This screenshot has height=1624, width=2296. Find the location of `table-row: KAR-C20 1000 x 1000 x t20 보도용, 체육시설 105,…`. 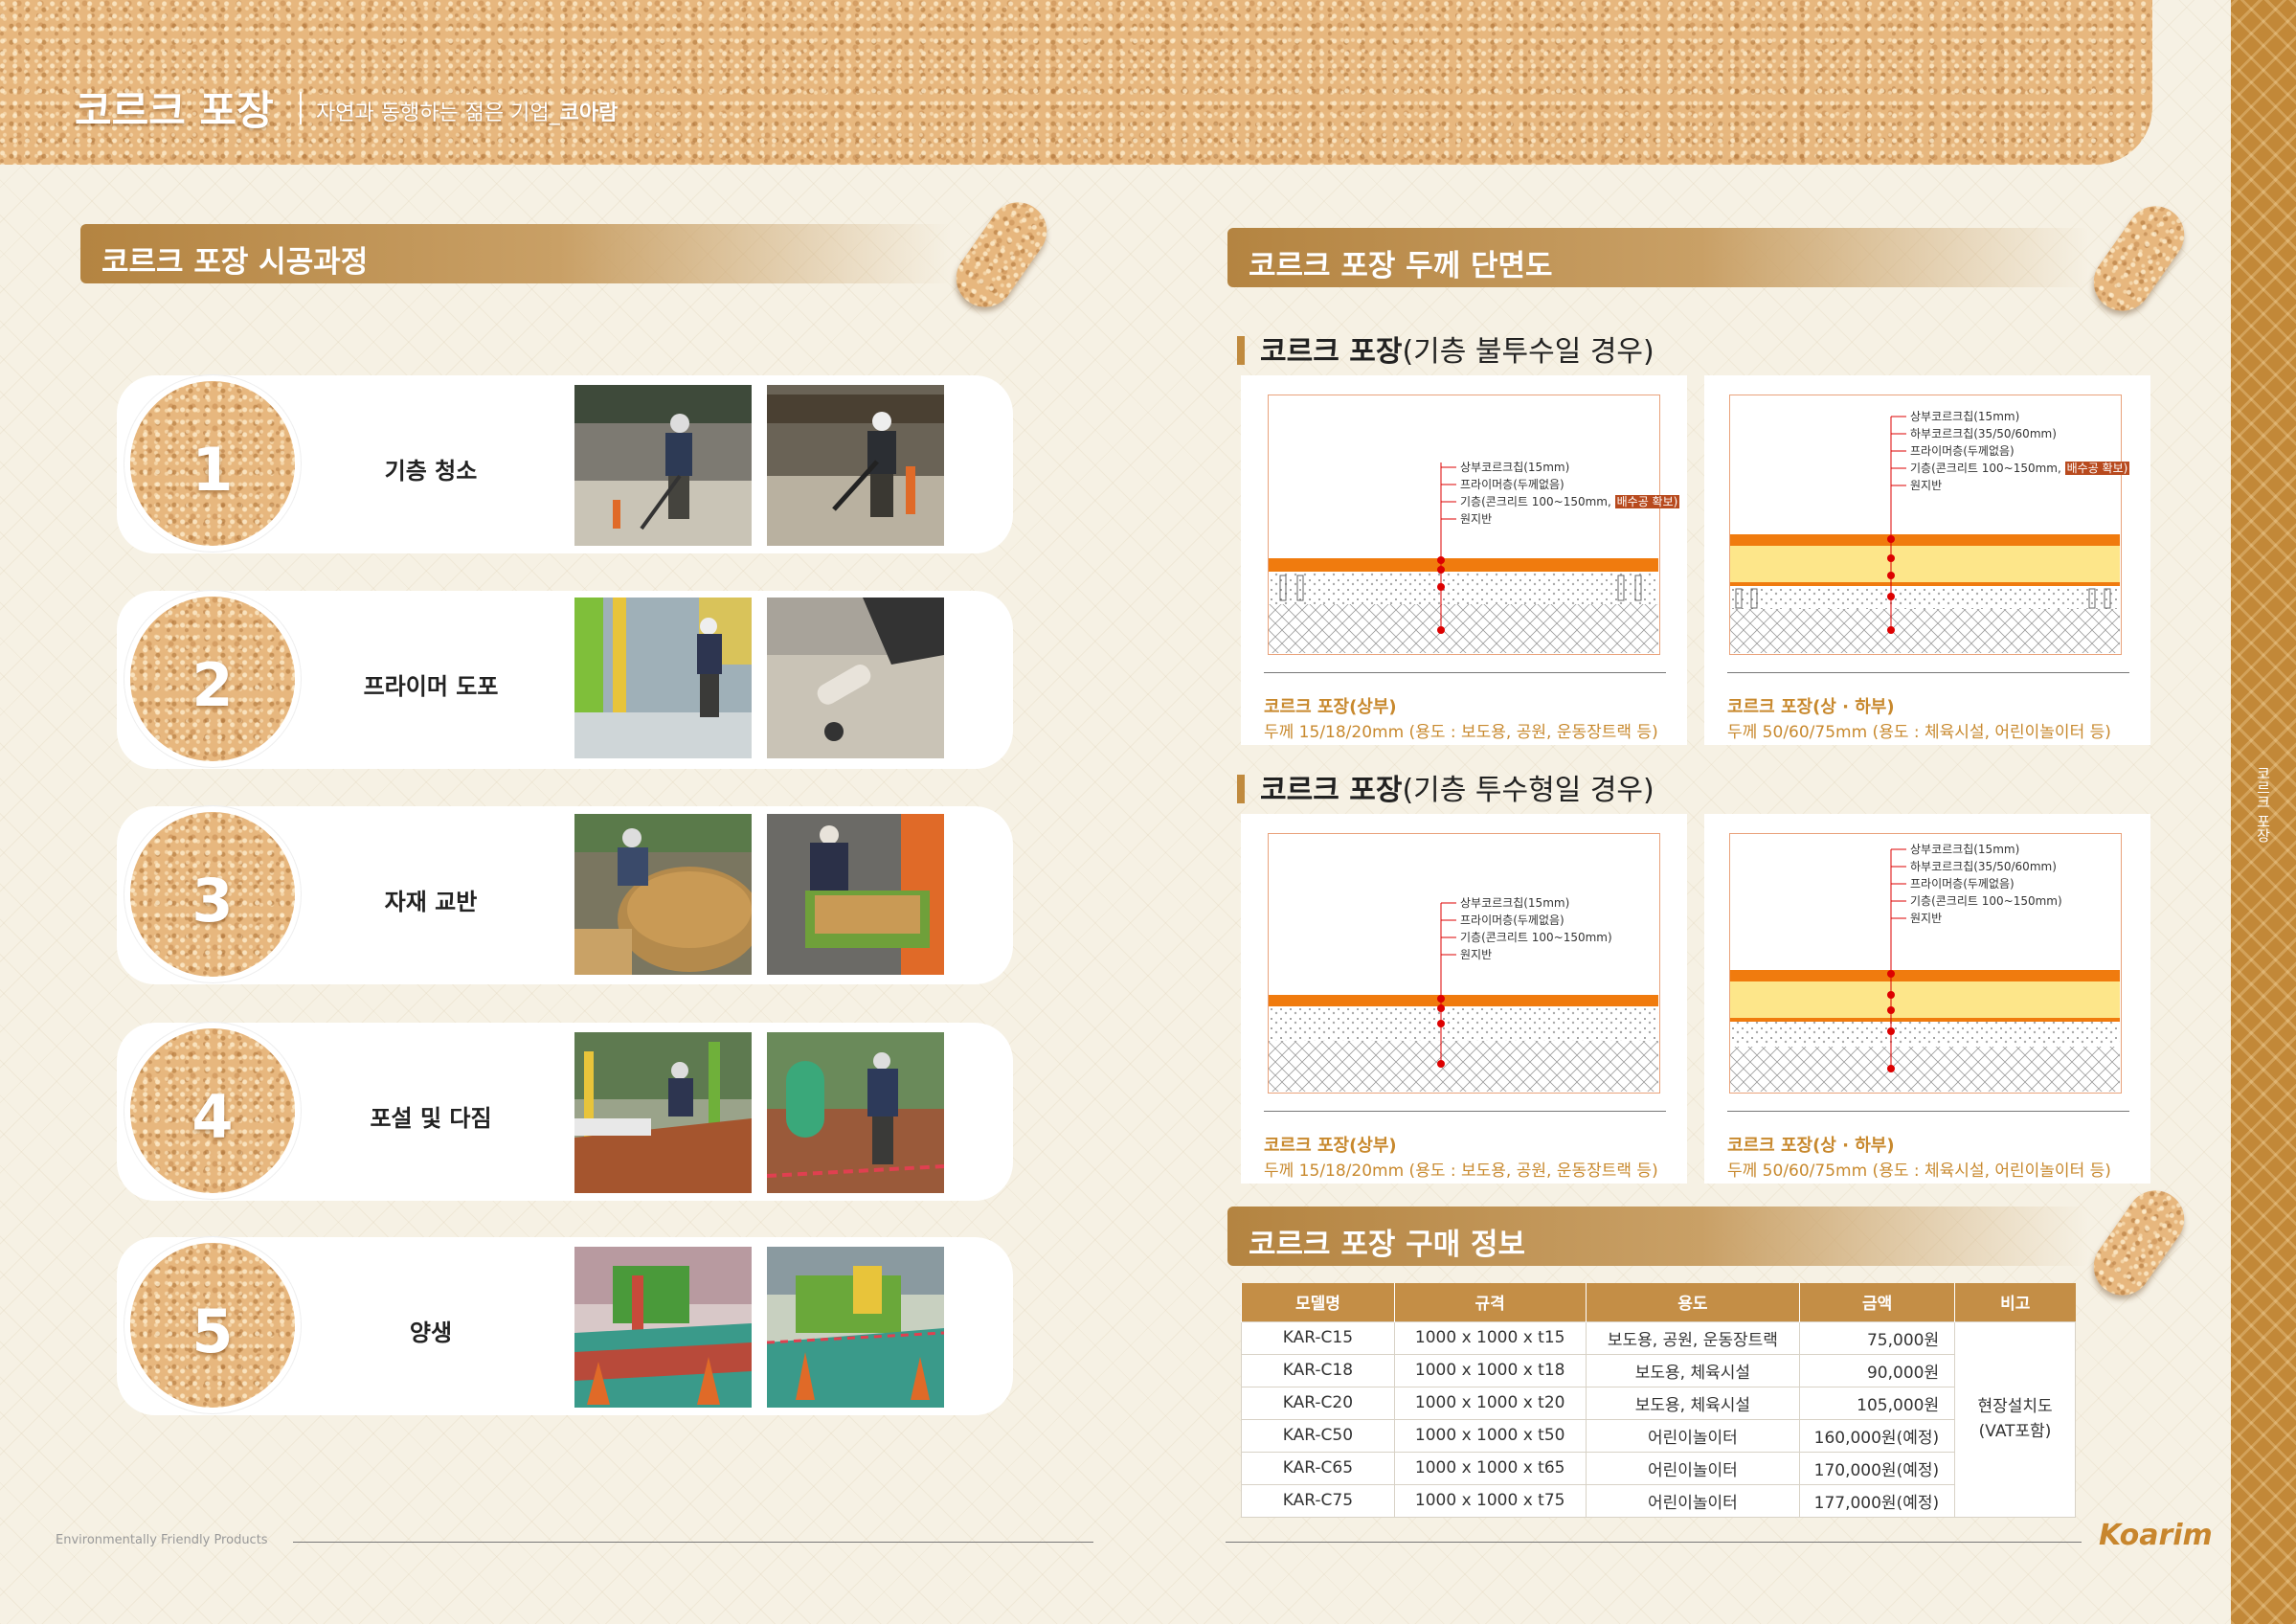

table-row: KAR-C20 1000 x 1000 x t20 보도용, 체육시설 105,… is located at coordinates (1658, 1403).